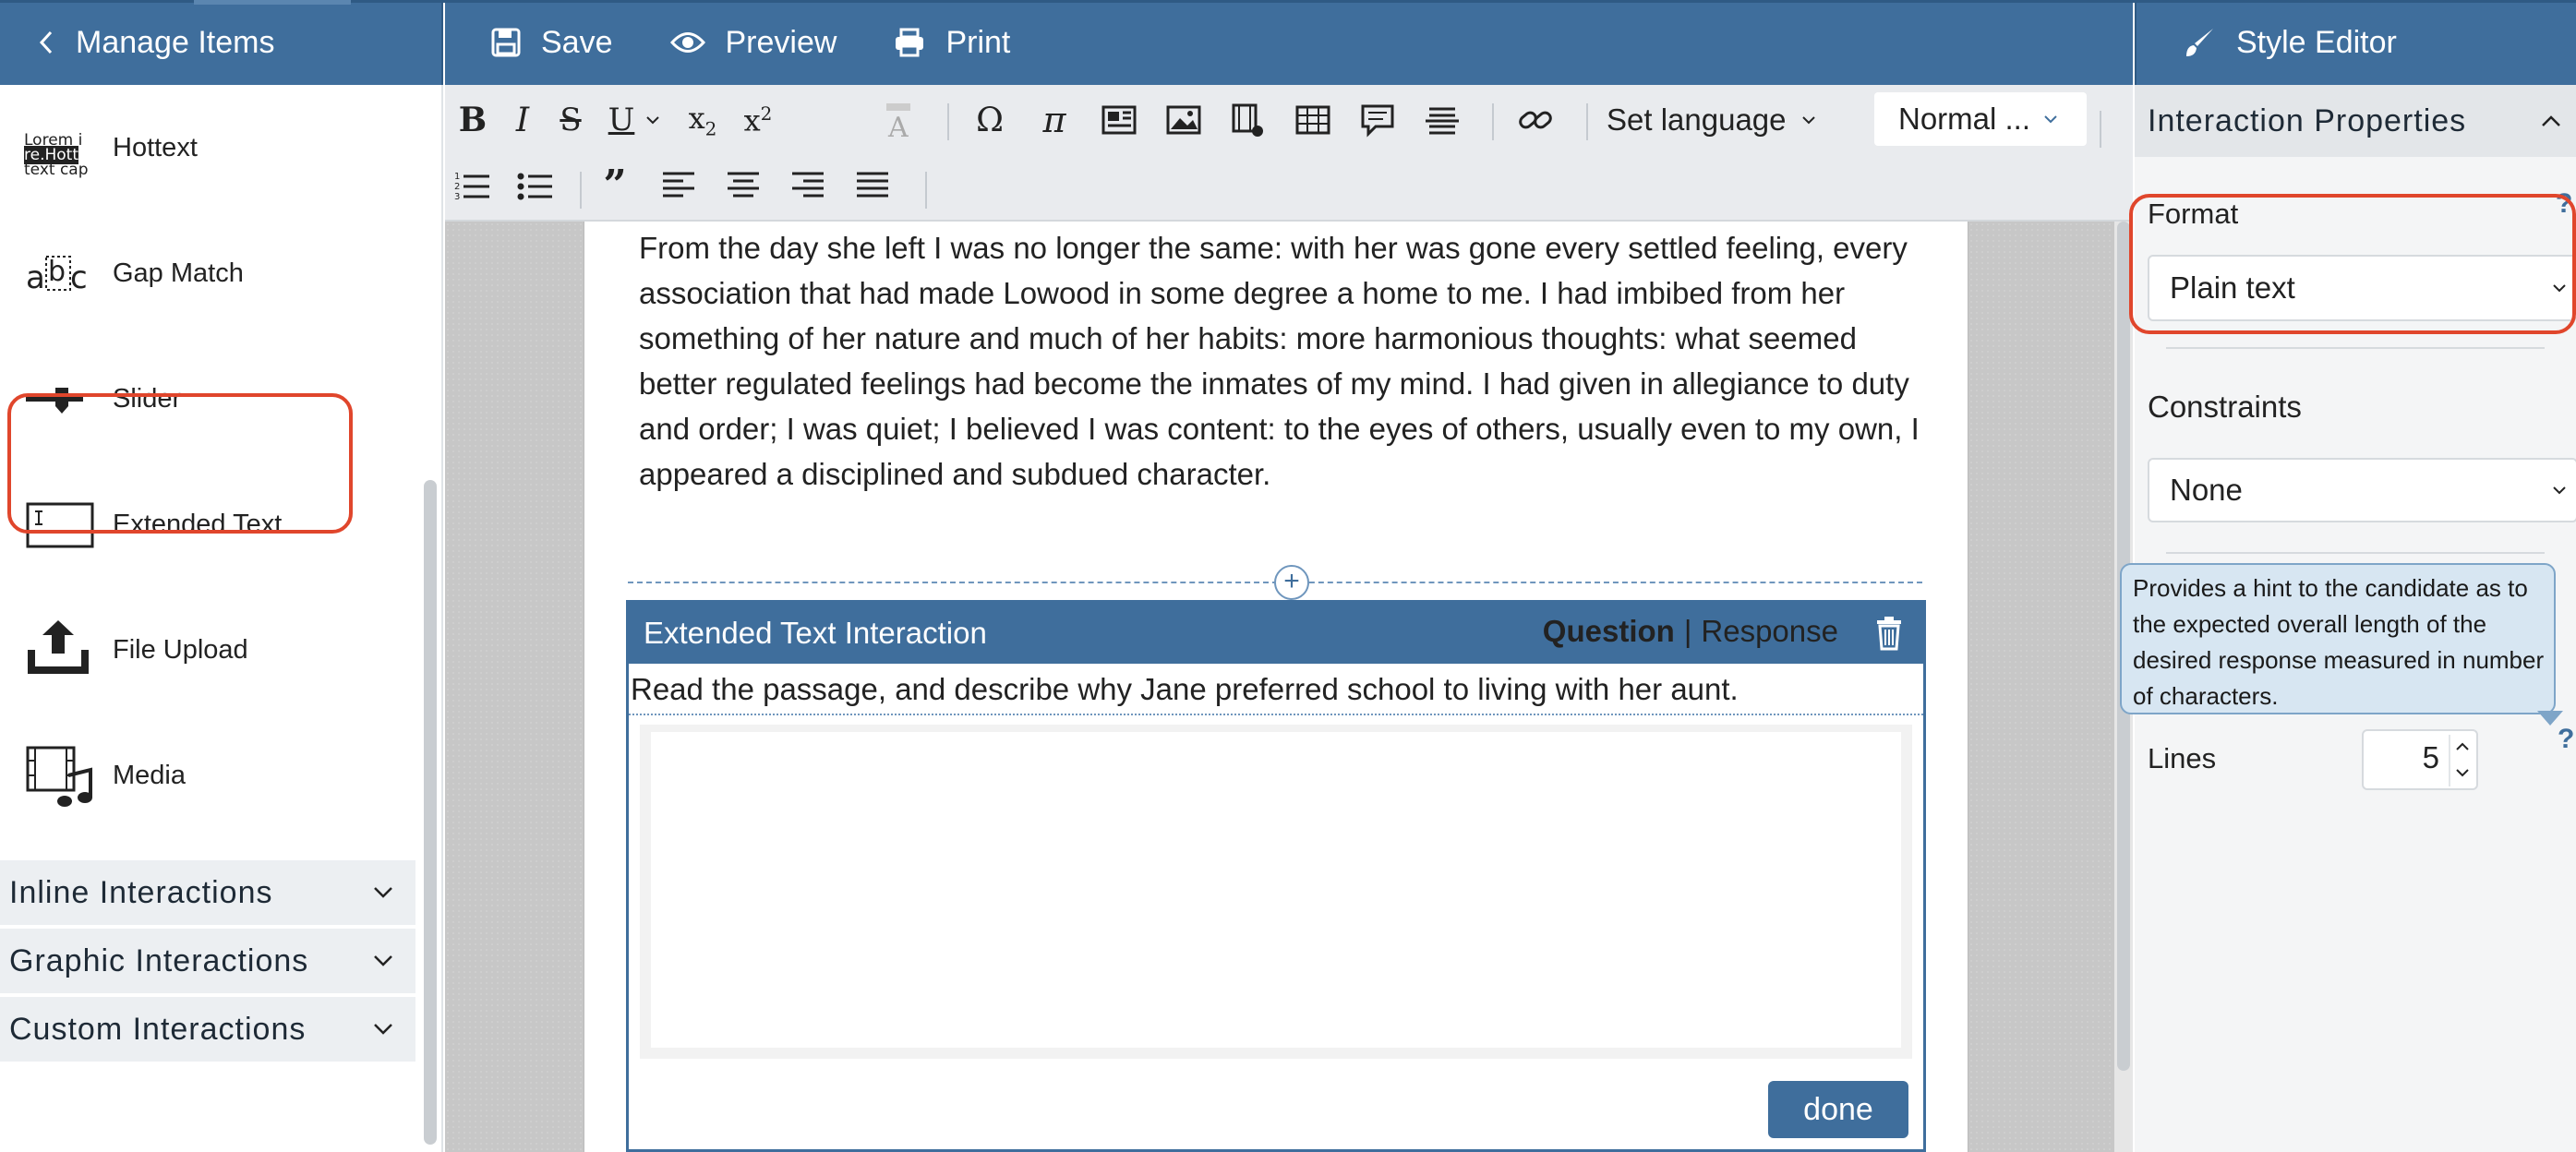 The height and width of the screenshot is (1152, 2576). I want to click on sidebar-item-file-upload: File Upload, so click(207, 650).